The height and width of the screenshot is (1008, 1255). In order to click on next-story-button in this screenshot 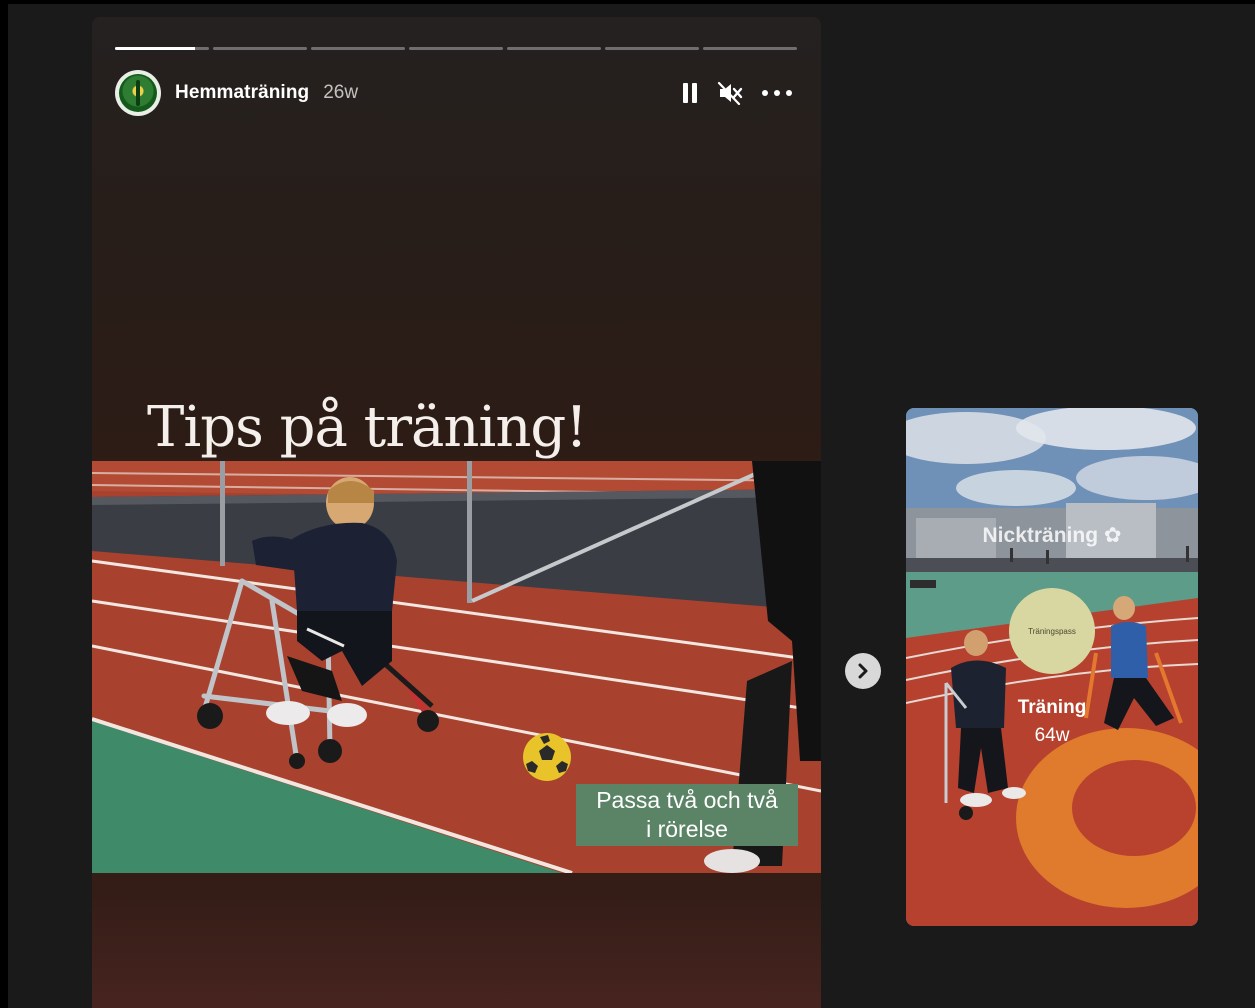, I will do `click(863, 671)`.